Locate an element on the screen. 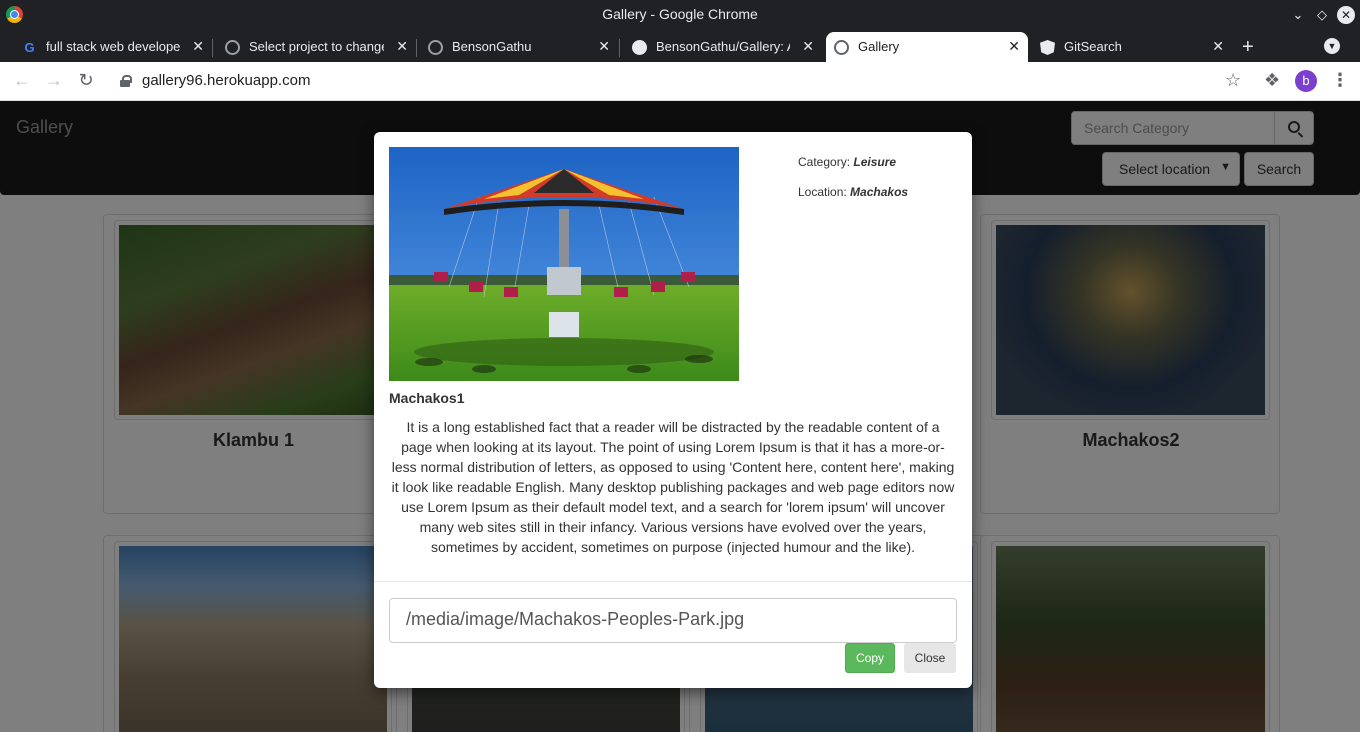 This screenshot has width=1360, height=732. window-title: Gallery - Google Chrome is located at coordinates (680, 14).